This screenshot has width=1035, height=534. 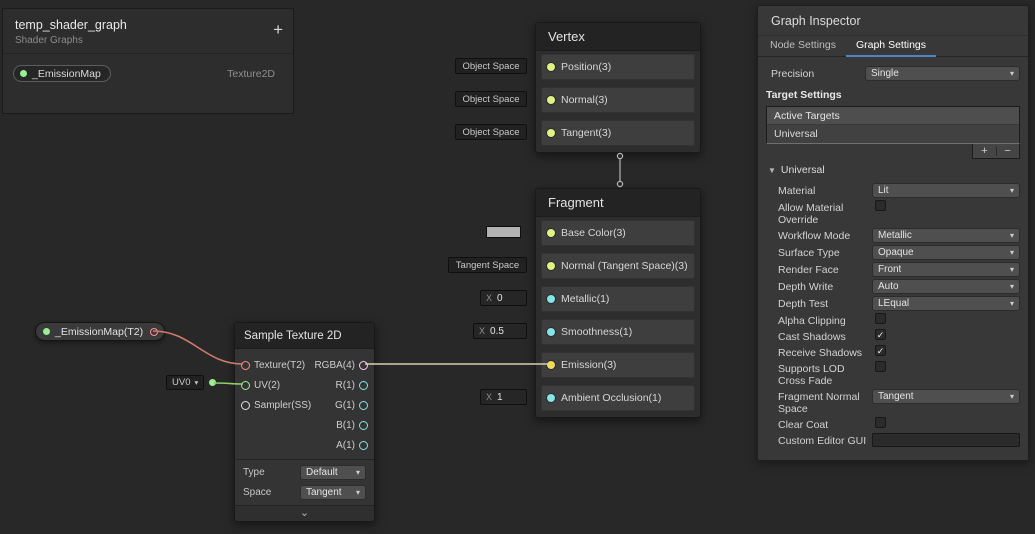 What do you see at coordinates (245, 405) in the screenshot?
I see `port-sampler-ss` at bounding box center [245, 405].